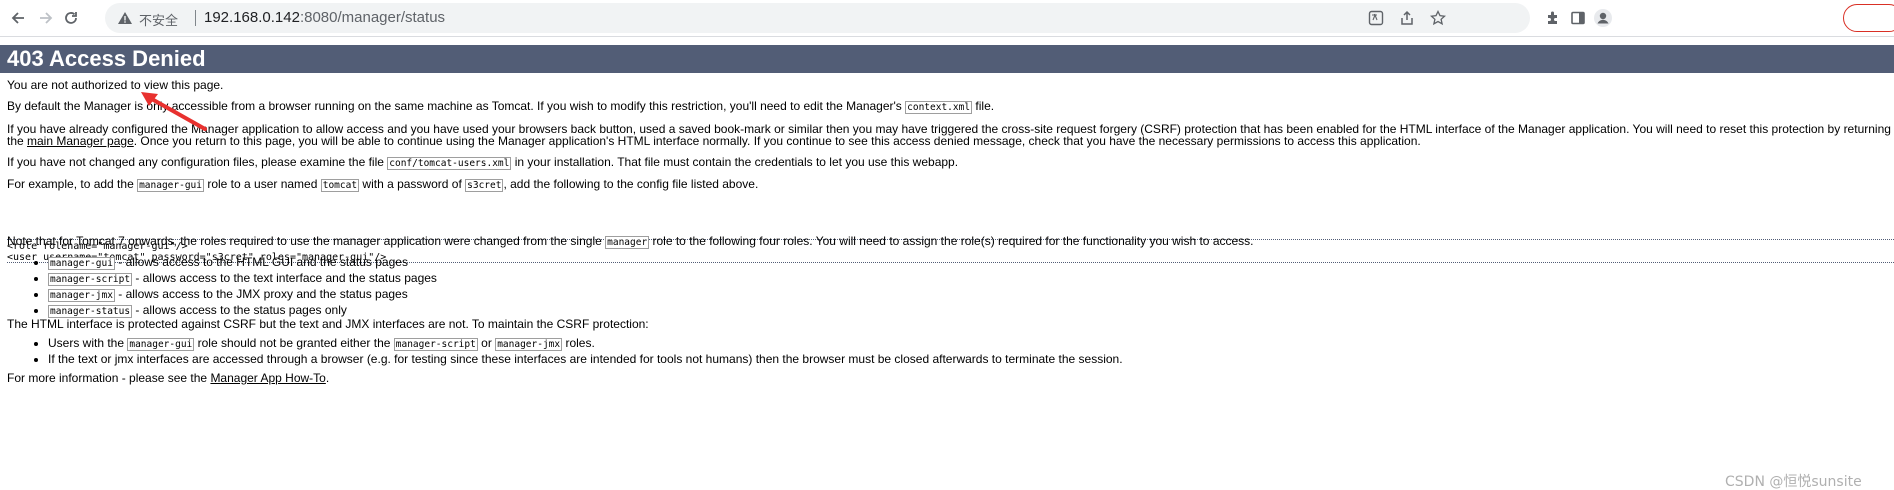  I want to click on username-code: tomcat, so click(340, 185).